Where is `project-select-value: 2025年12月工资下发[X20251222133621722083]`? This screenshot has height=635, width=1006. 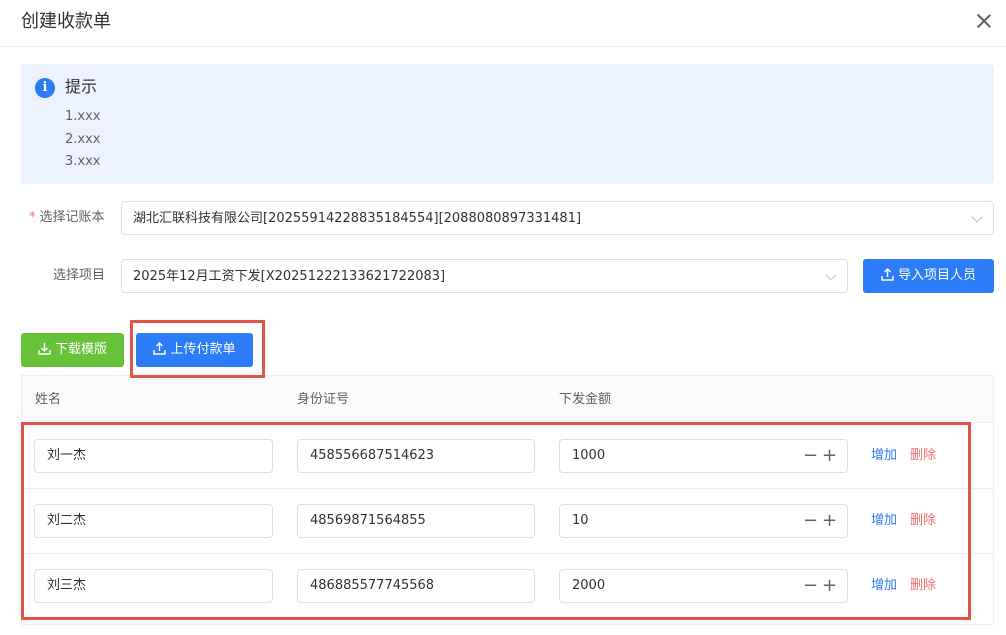 project-select-value: 2025年12月工资下发[X20251222133621722083] is located at coordinates (289, 276).